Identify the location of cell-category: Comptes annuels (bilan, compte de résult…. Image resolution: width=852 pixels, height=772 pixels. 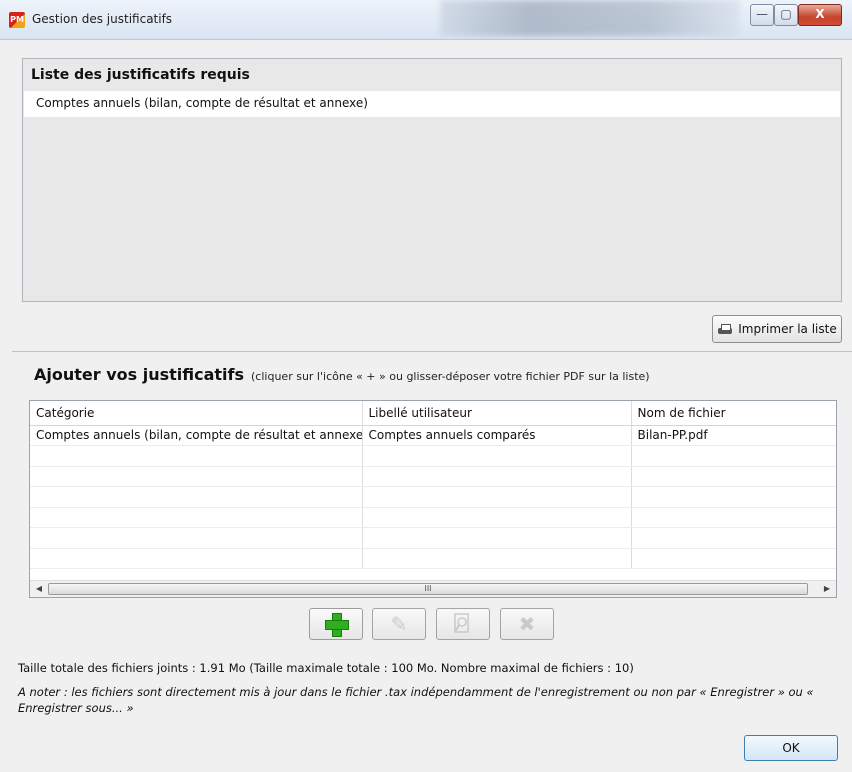
(196, 435).